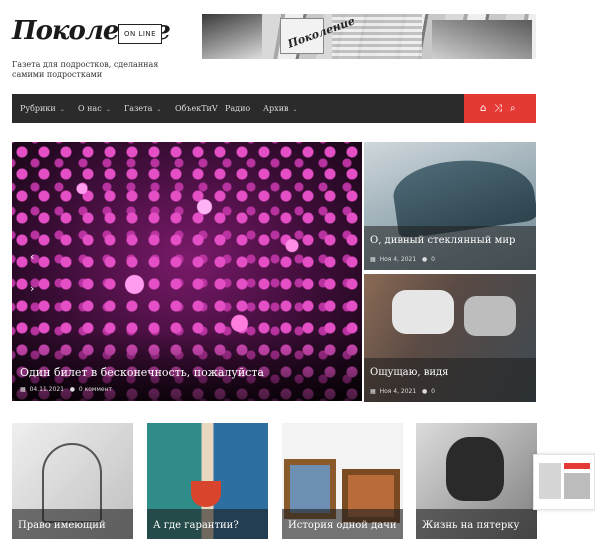  What do you see at coordinates (450, 338) in the screenshot?
I see `side-article-card: Ощущаю, видя ▦ Ноя 4, 2021 ● 0` at bounding box center [450, 338].